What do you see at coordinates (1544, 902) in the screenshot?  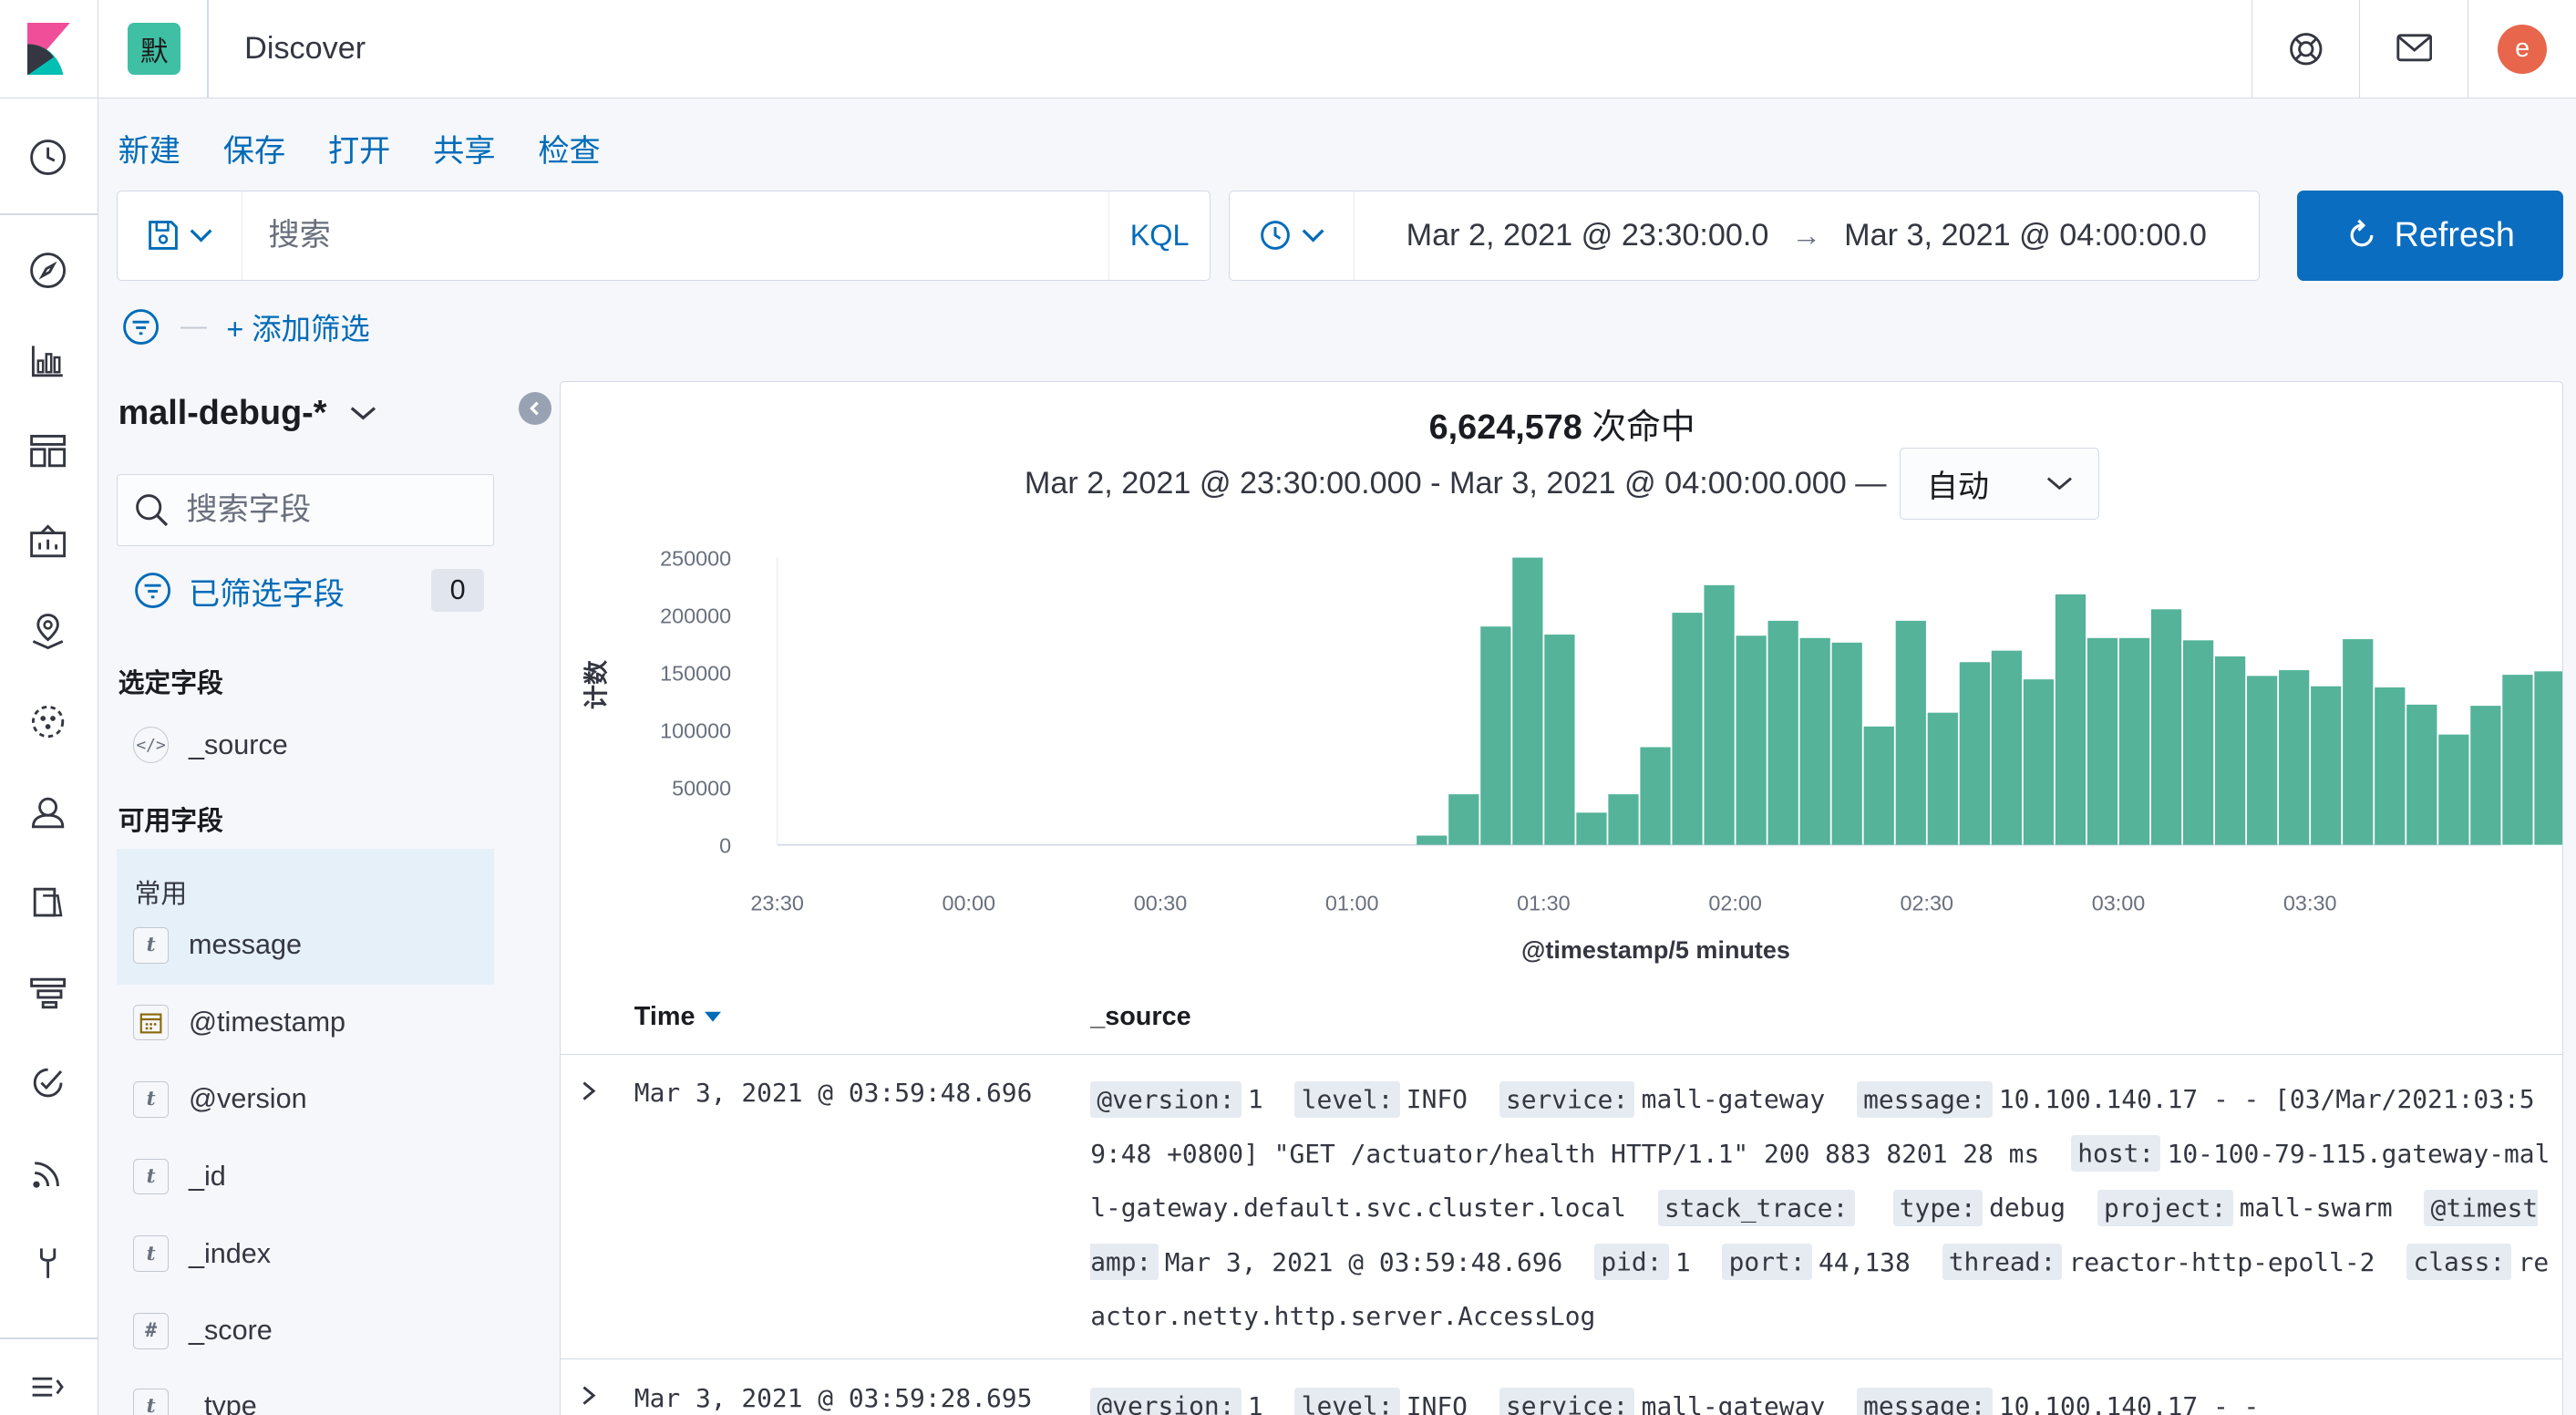 I see `x-tick-label: 01:30` at bounding box center [1544, 902].